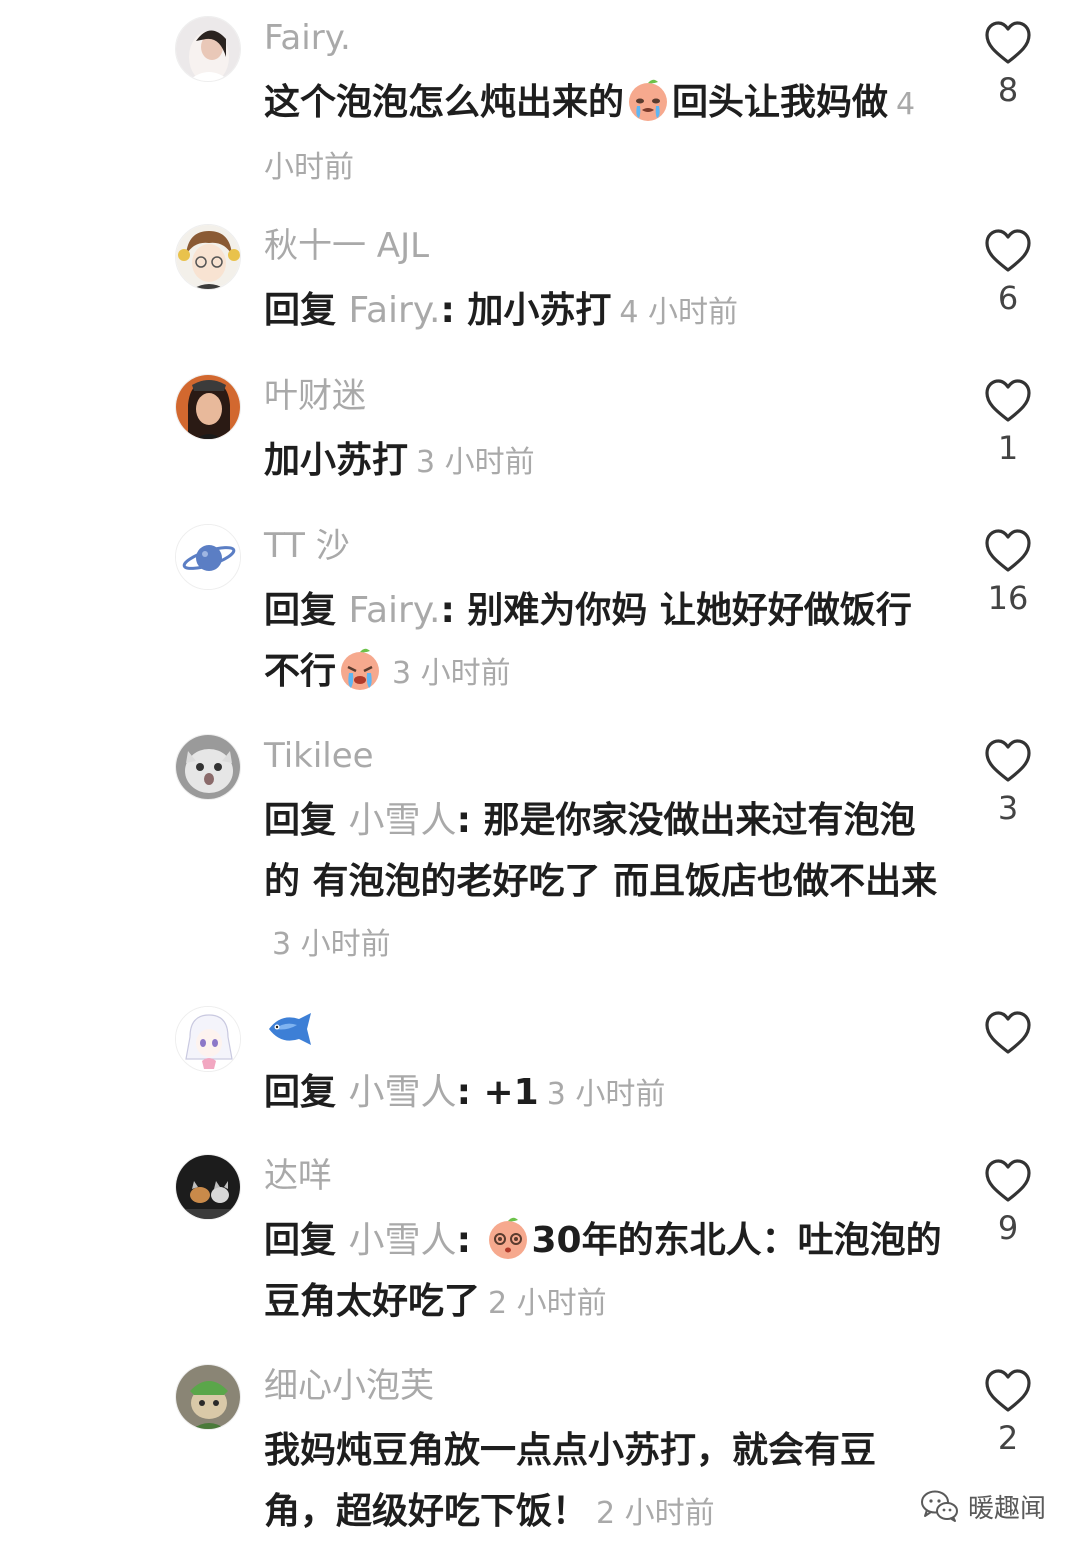 The height and width of the screenshot is (1553, 1080). What do you see at coordinates (307, 38) in the screenshot?
I see `username: Fairy.` at bounding box center [307, 38].